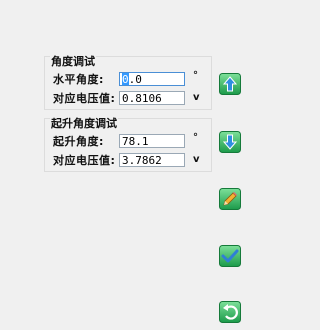 Image resolution: width=320 pixels, height=330 pixels. I want to click on volt-unit-1: v, so click(196, 97).